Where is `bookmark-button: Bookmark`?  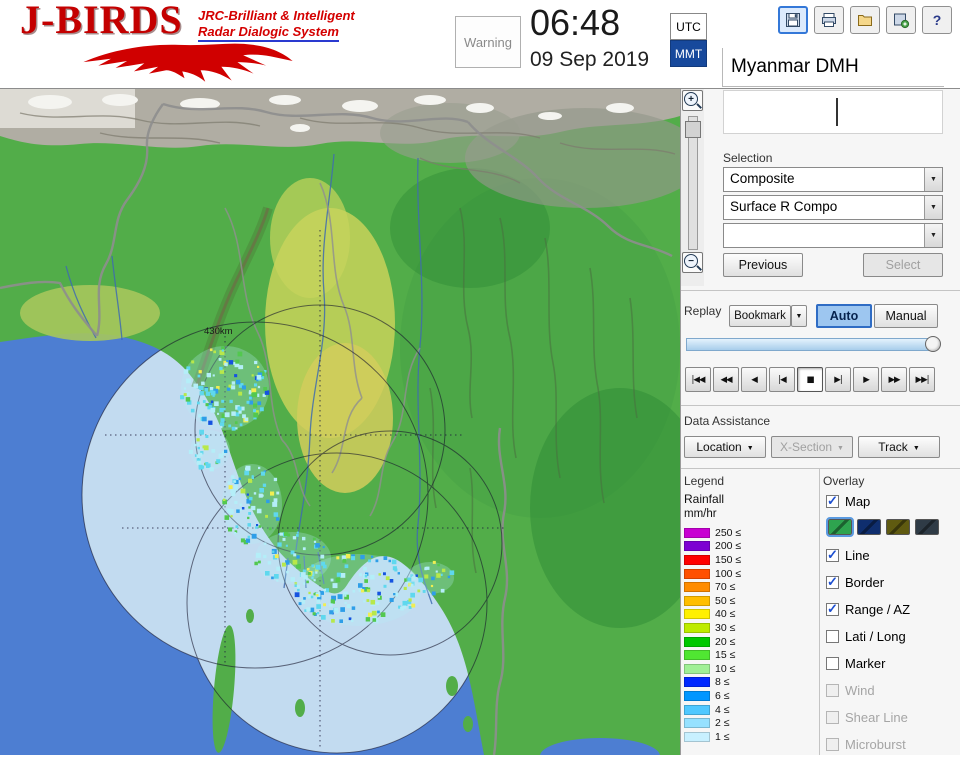 bookmark-button: Bookmark is located at coordinates (760, 316).